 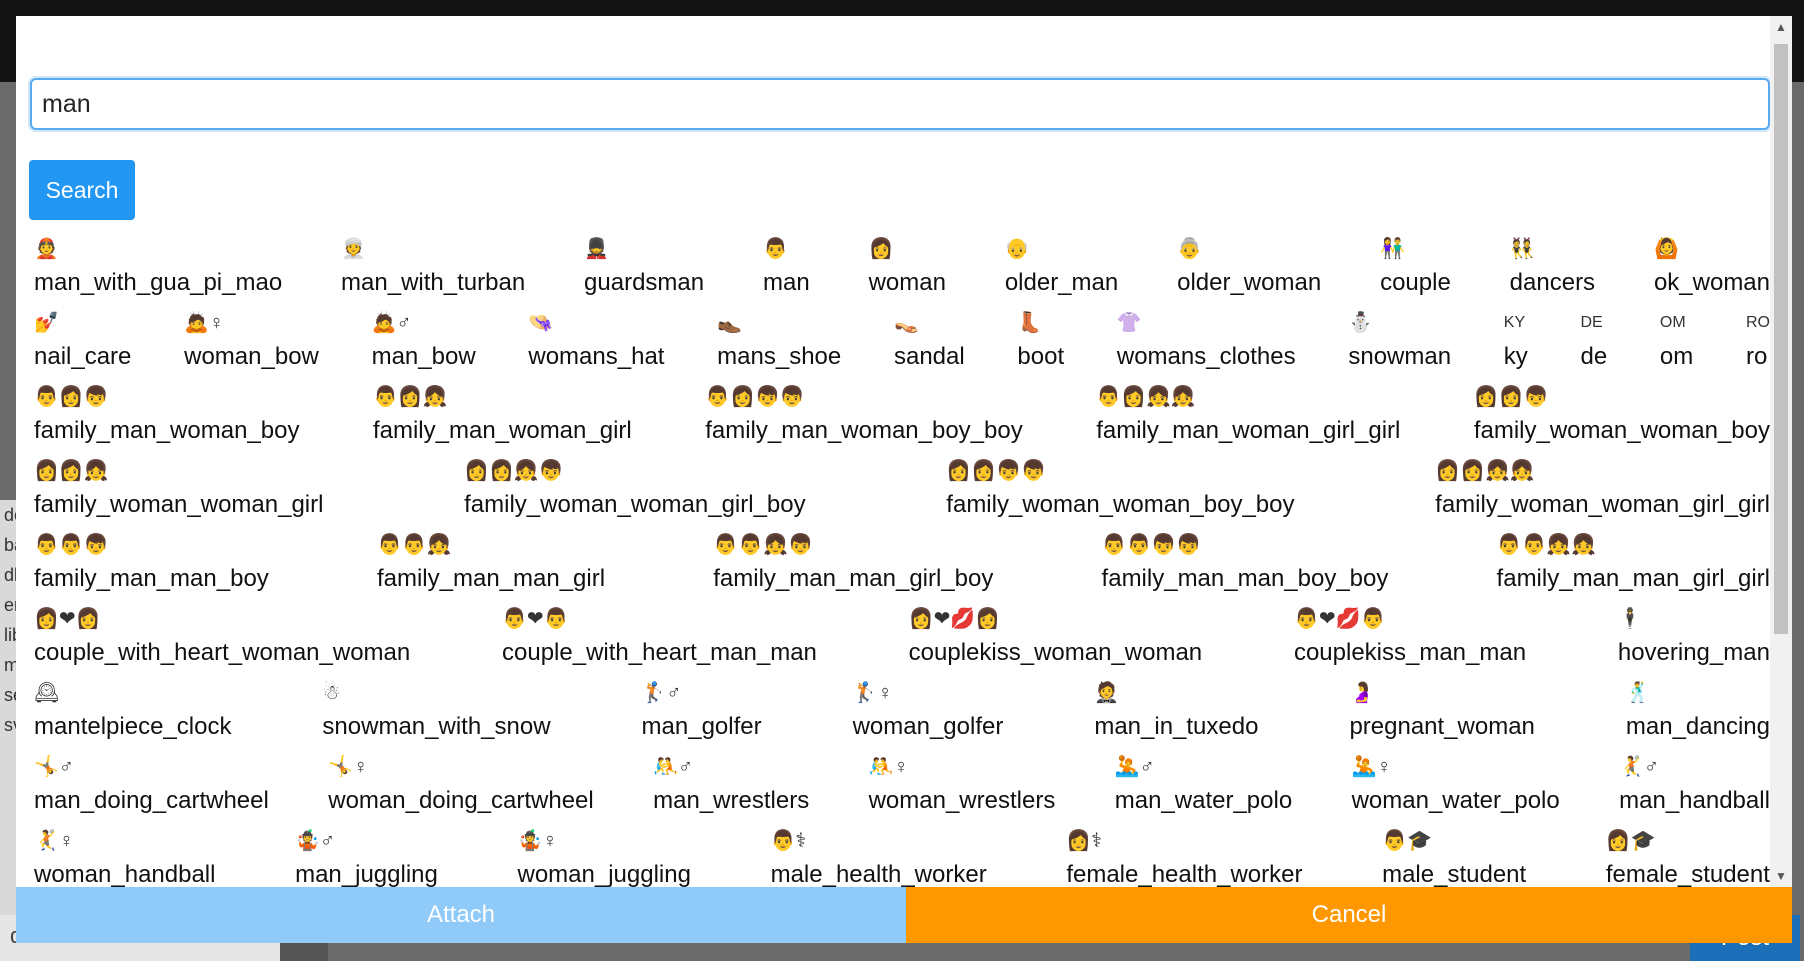 I want to click on attach-button: Attach, so click(x=461, y=915).